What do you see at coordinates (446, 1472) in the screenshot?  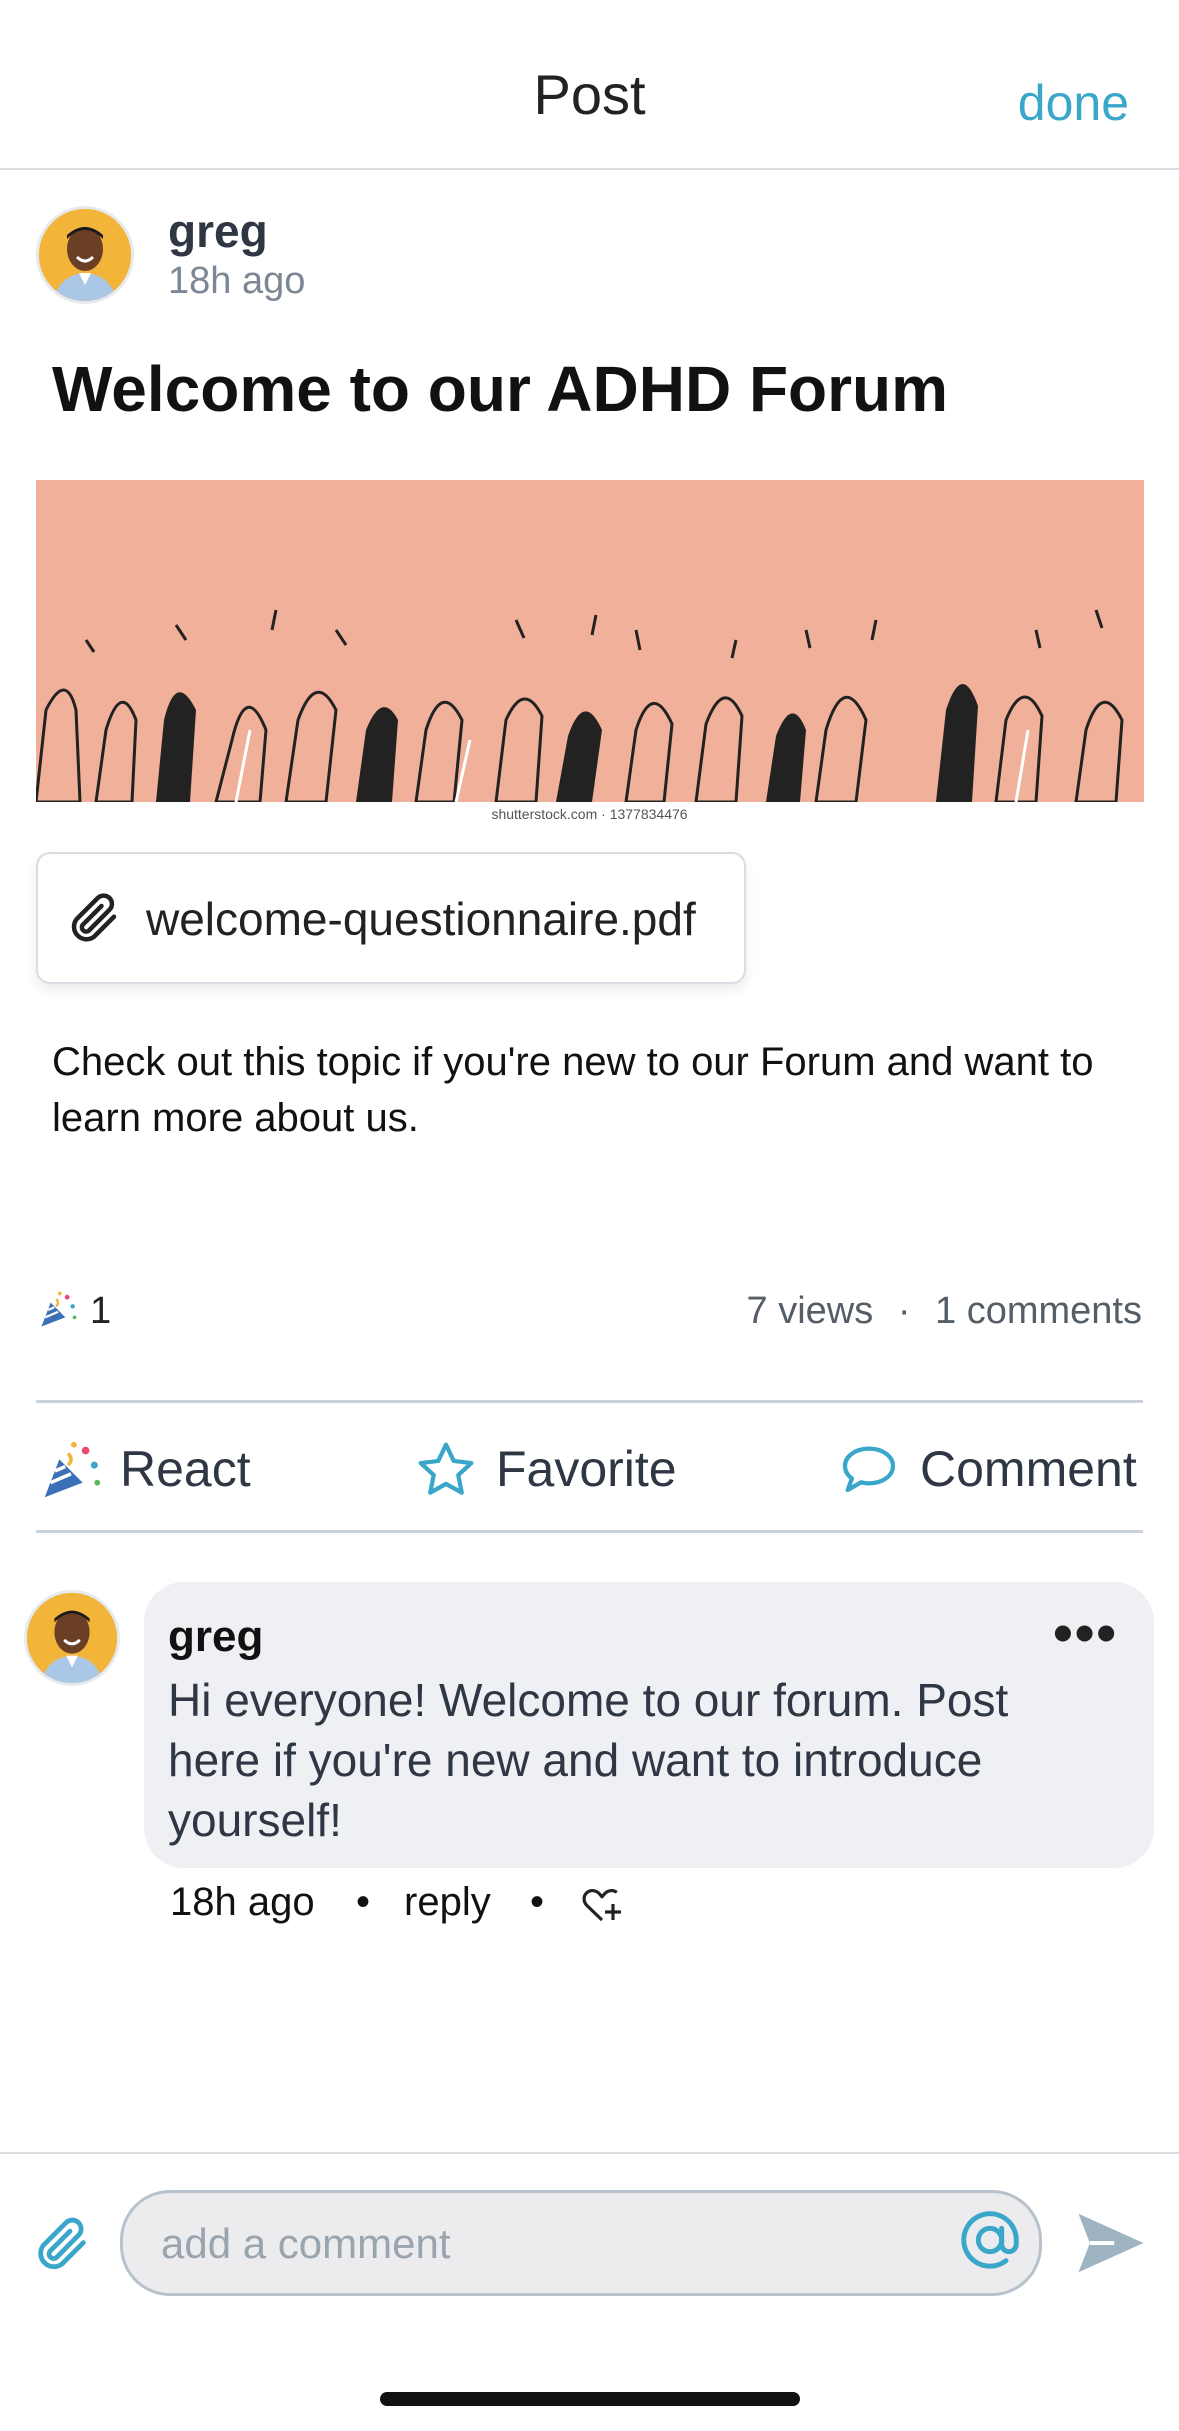 I see `star-icon` at bounding box center [446, 1472].